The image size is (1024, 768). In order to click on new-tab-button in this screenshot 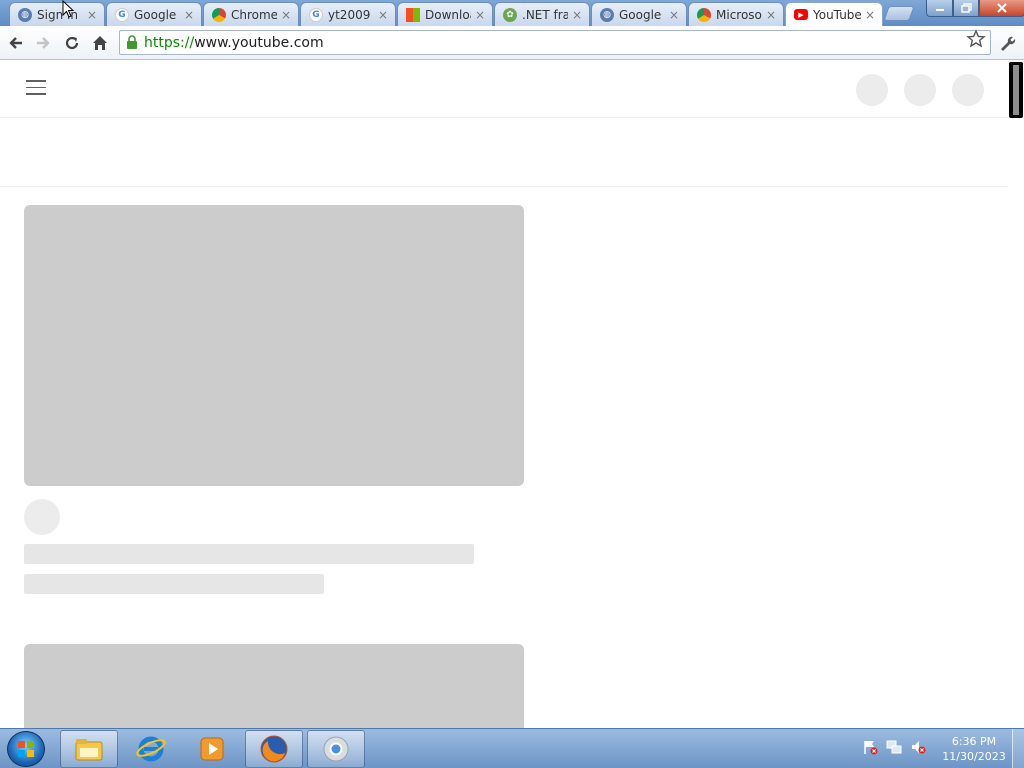, I will do `click(899, 13)`.